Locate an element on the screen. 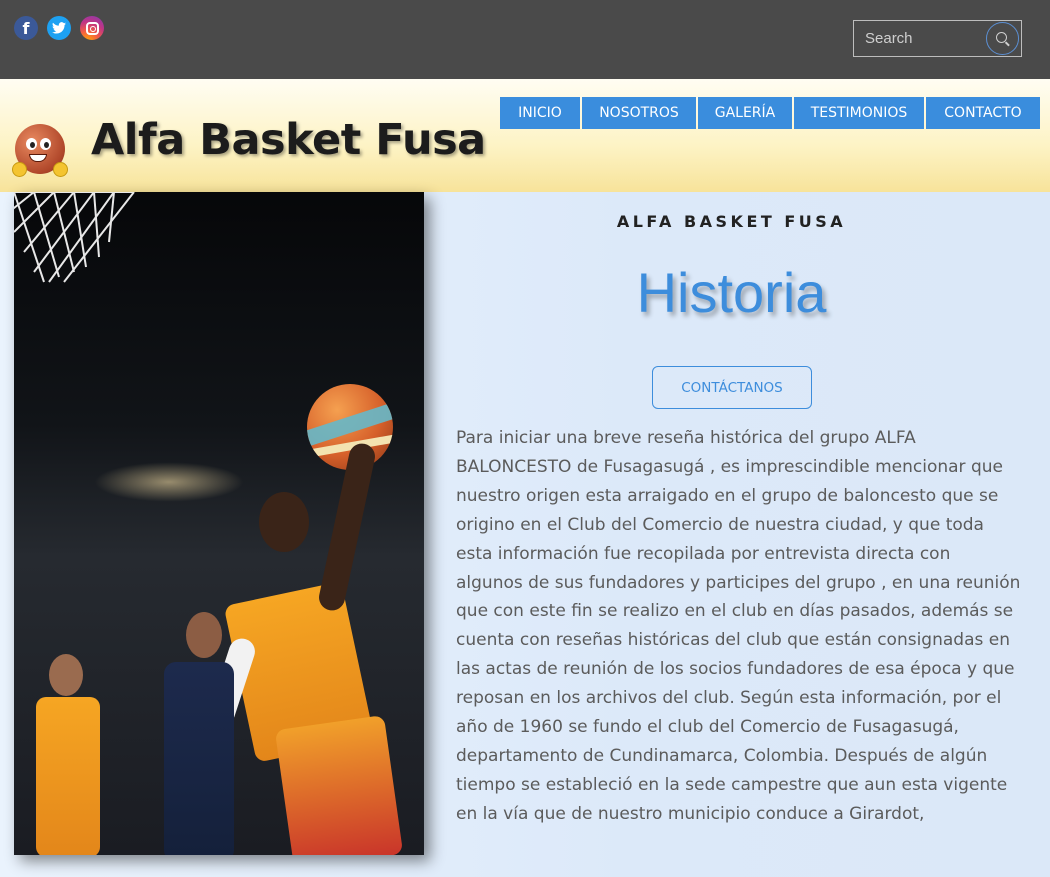  facebook-icon: f is located at coordinates (26, 28).